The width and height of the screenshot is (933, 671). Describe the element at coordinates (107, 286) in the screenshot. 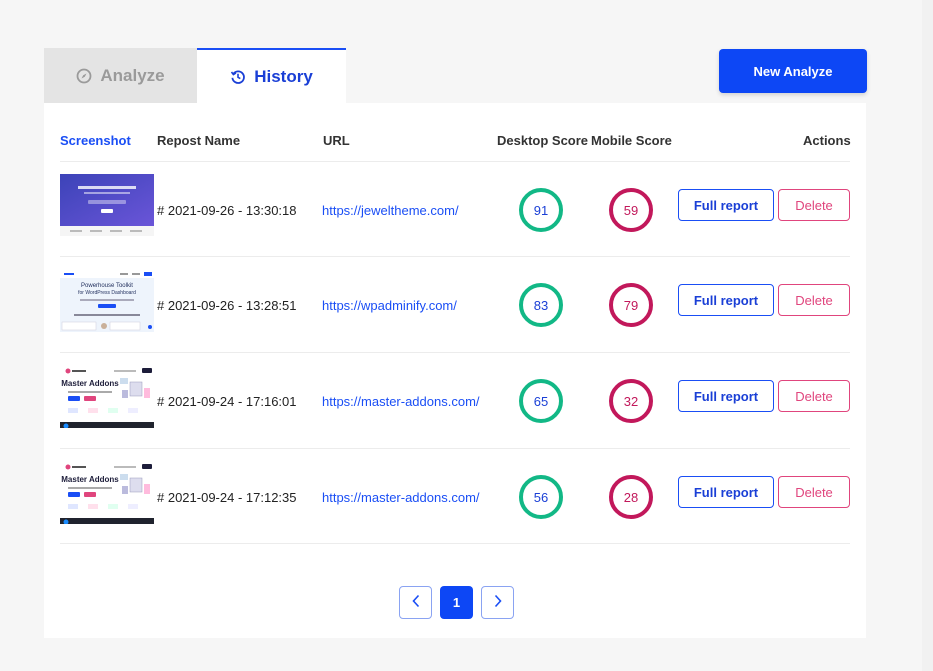

I see `thumb-text: Powerhouse Toolkit` at that location.